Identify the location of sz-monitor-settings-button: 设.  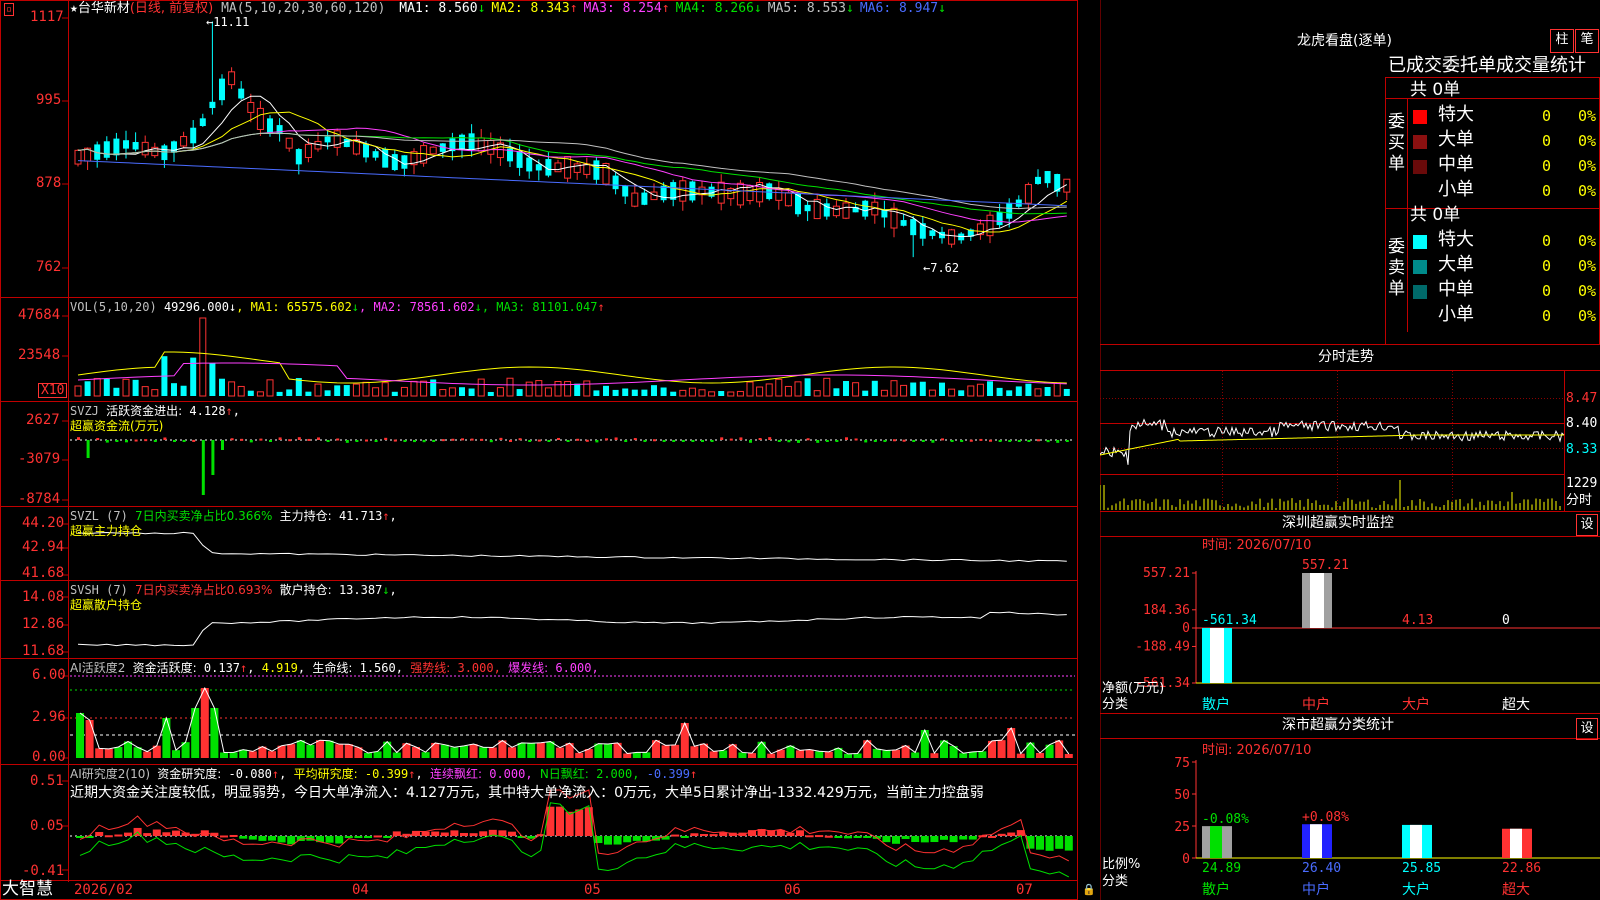
(1587, 525).